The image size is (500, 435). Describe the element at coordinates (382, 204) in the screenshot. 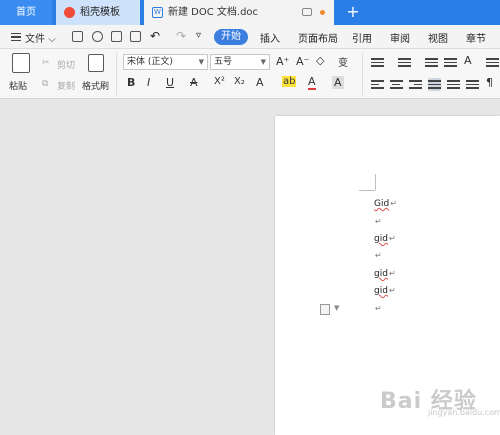

I see `line-text: Gid` at that location.